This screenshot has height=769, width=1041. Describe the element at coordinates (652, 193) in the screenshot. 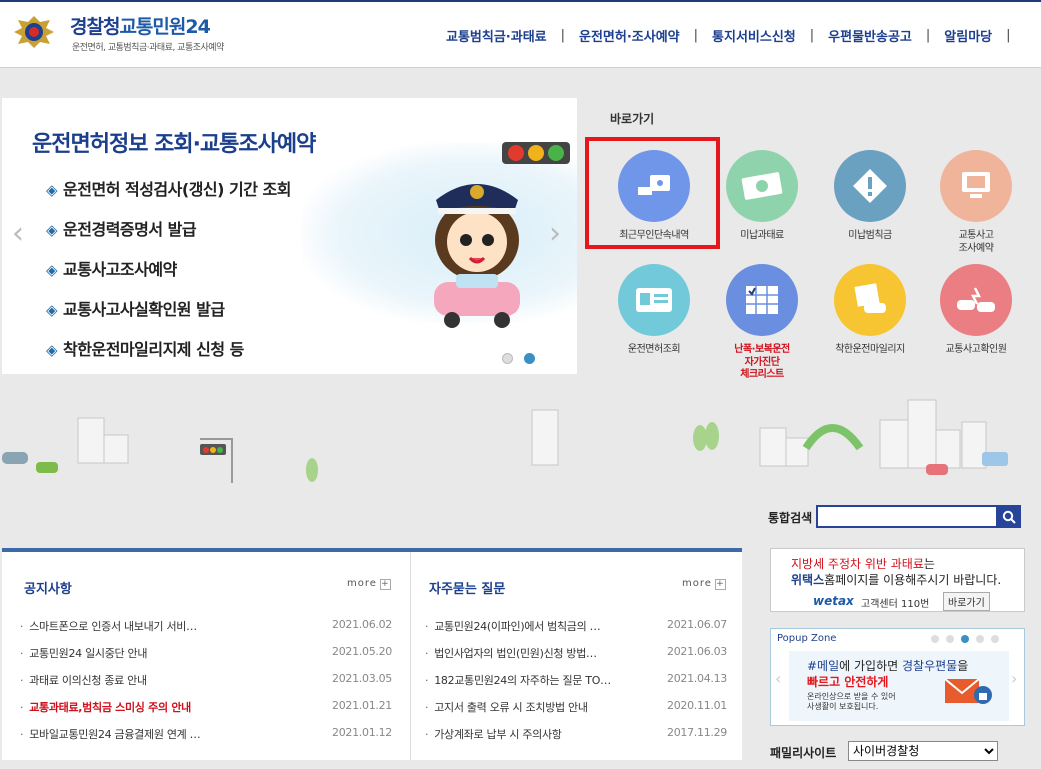

I see `highlight-box` at that location.